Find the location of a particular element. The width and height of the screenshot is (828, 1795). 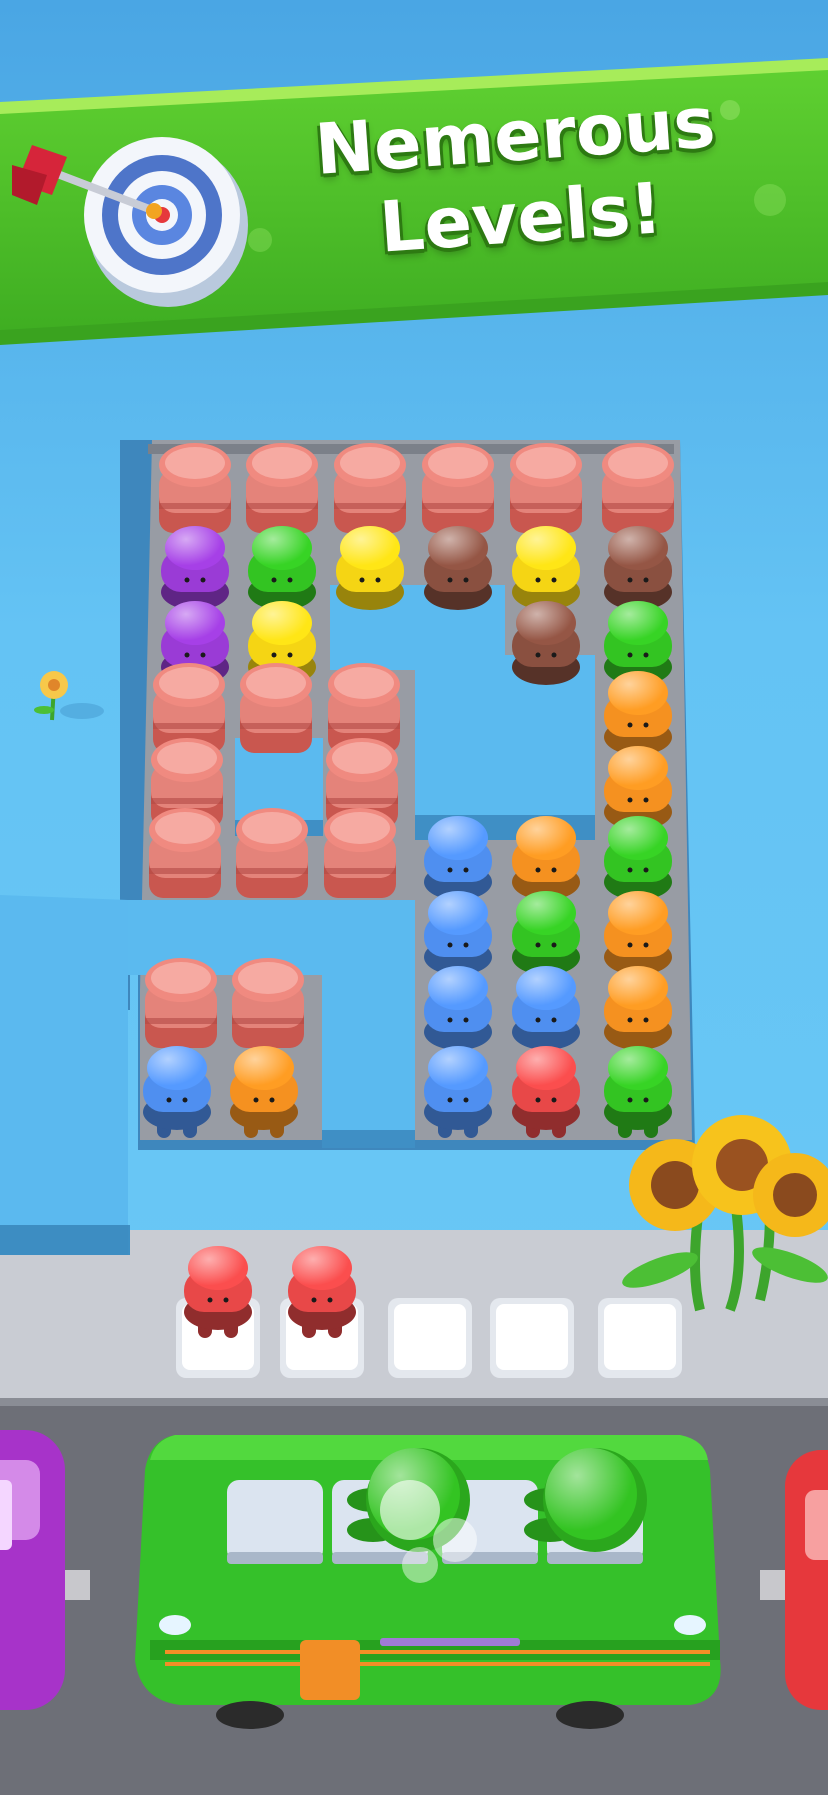

purple-passenger is located at coordinates (195, 568).